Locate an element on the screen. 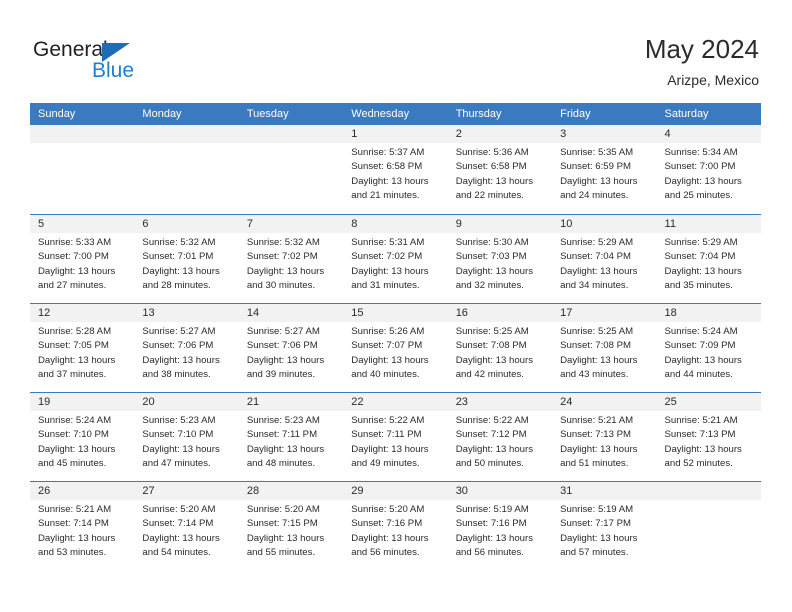  day-number-band: 14 is located at coordinates (291, 313).